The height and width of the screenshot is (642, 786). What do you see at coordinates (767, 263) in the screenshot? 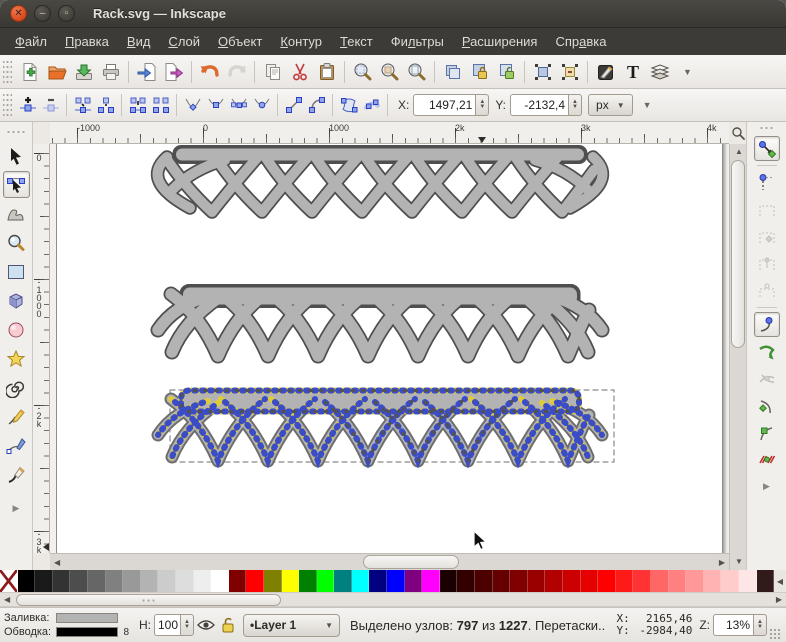
I see `snap-bbox-edge-midpoints-icon` at bounding box center [767, 263].